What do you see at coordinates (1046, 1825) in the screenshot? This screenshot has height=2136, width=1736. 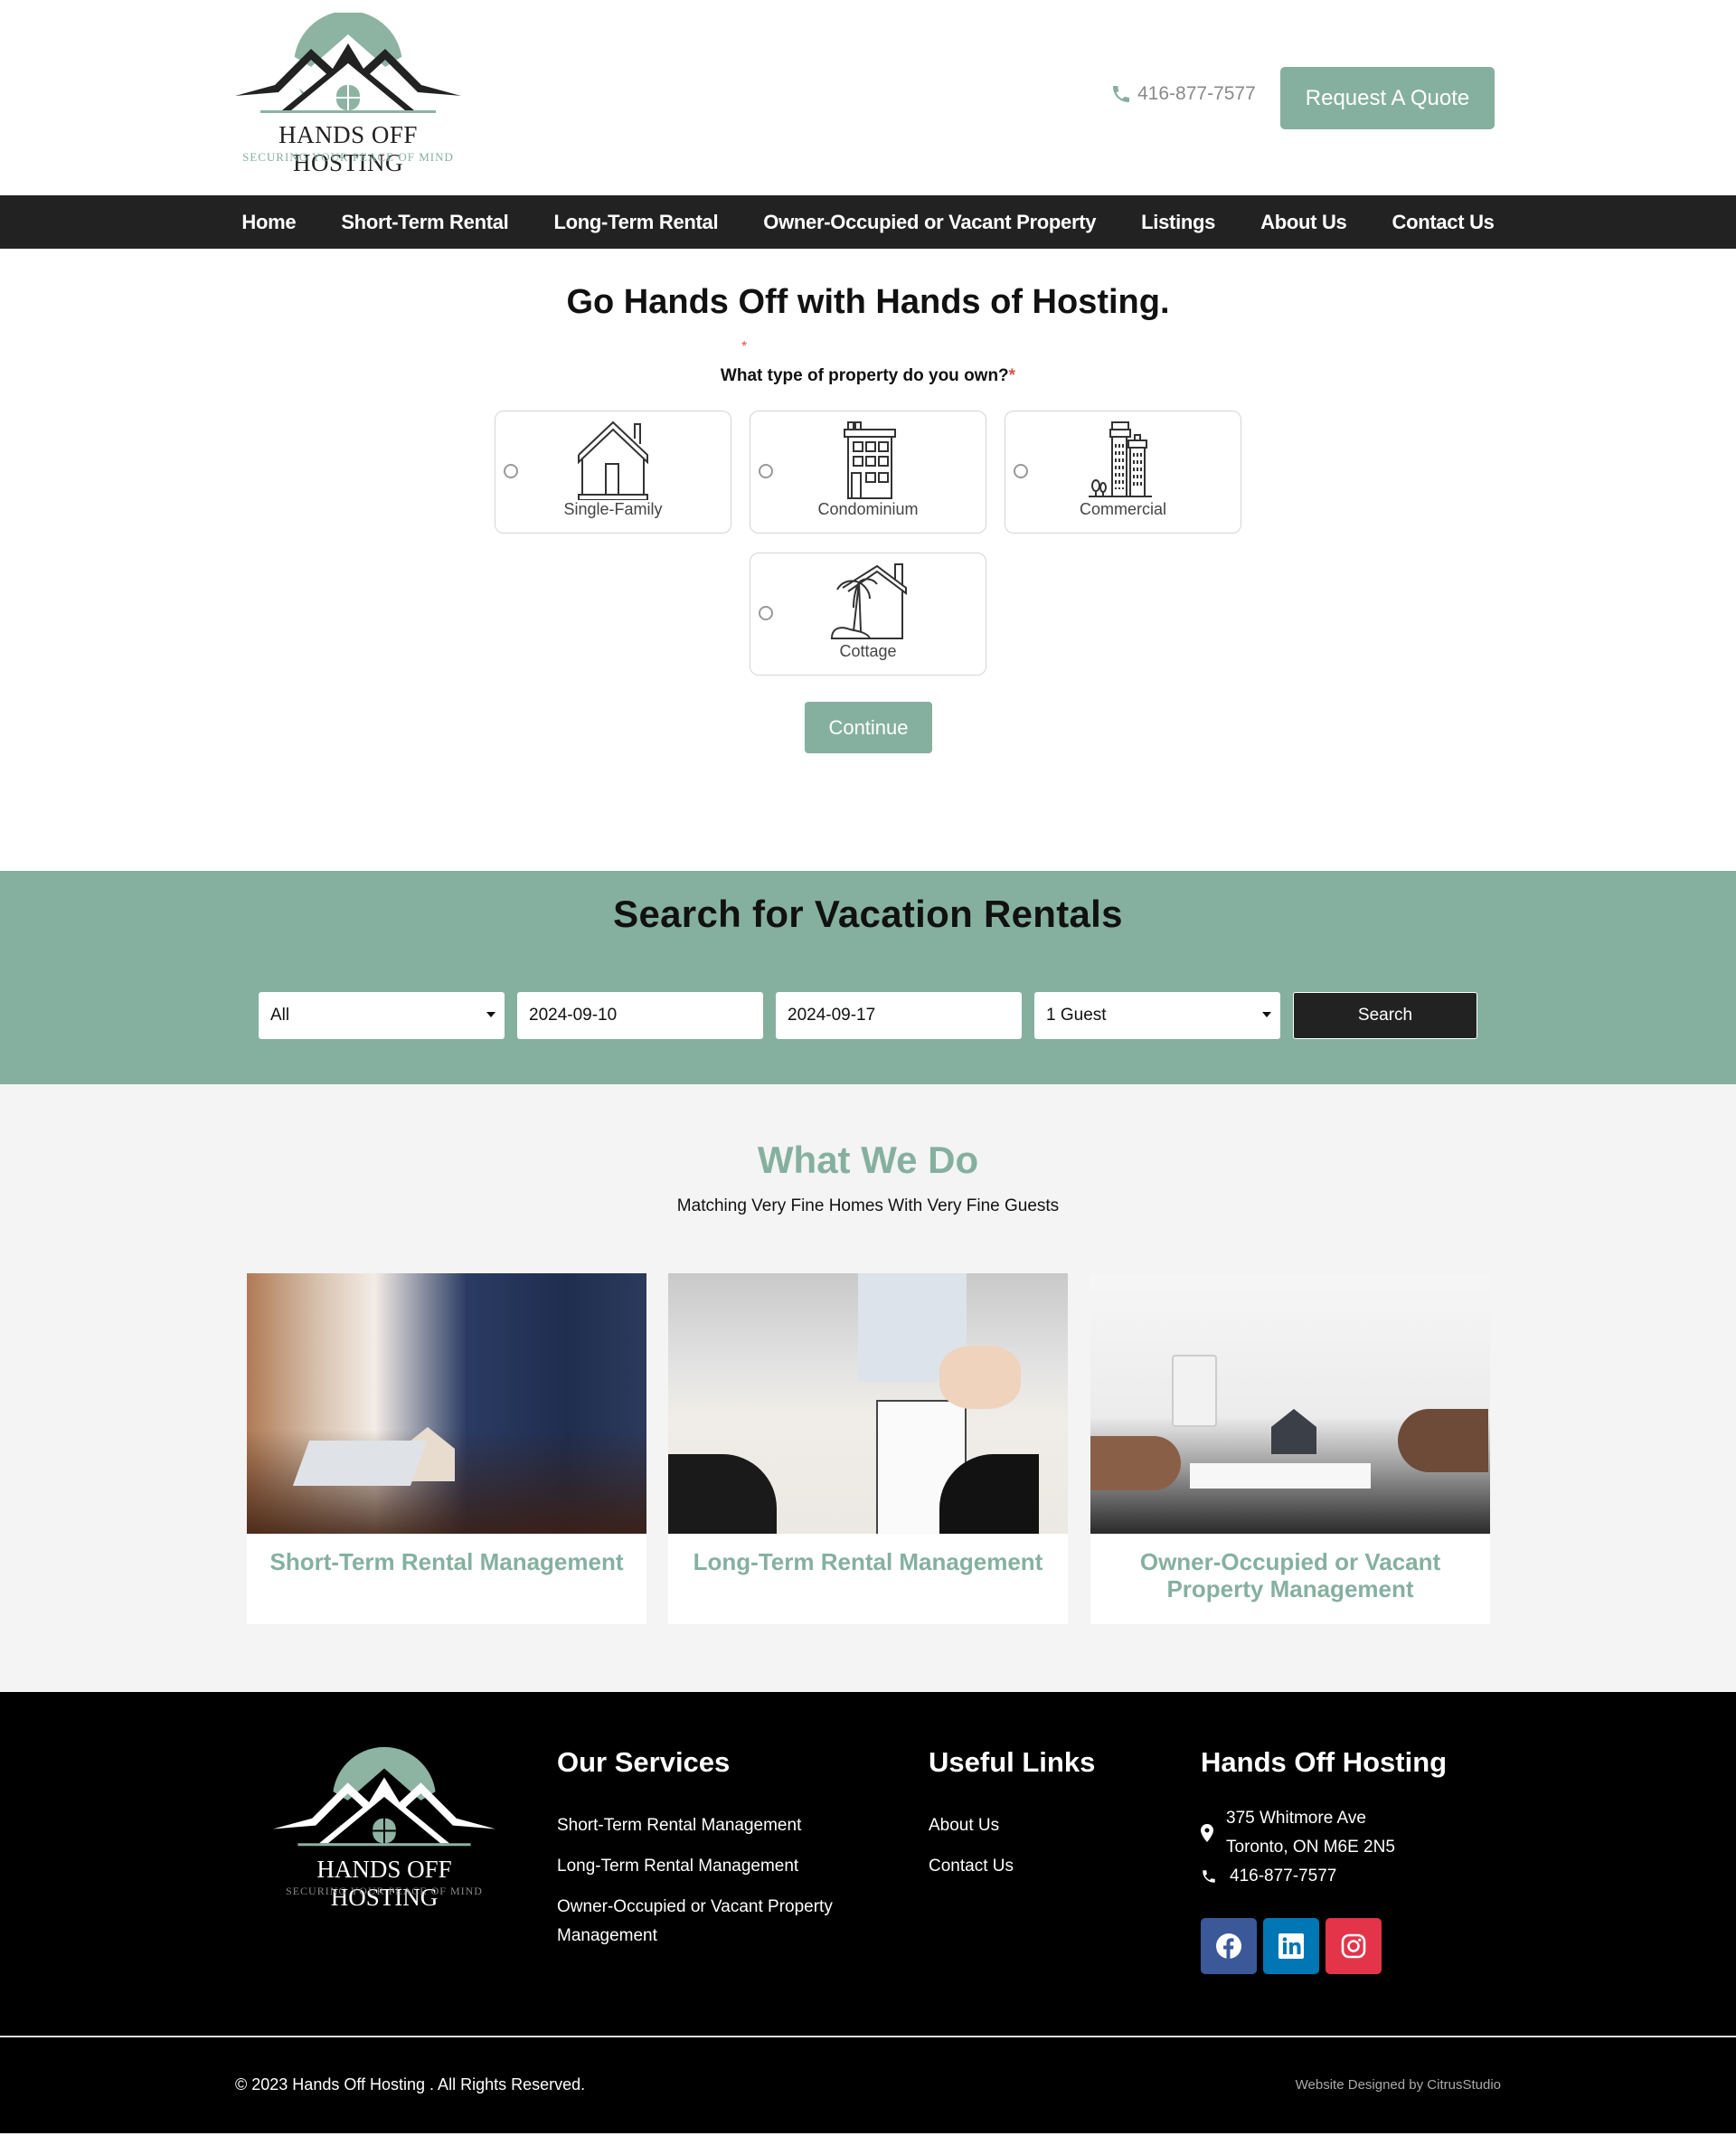 I see `footer-link-about-us: About Us` at bounding box center [1046, 1825].